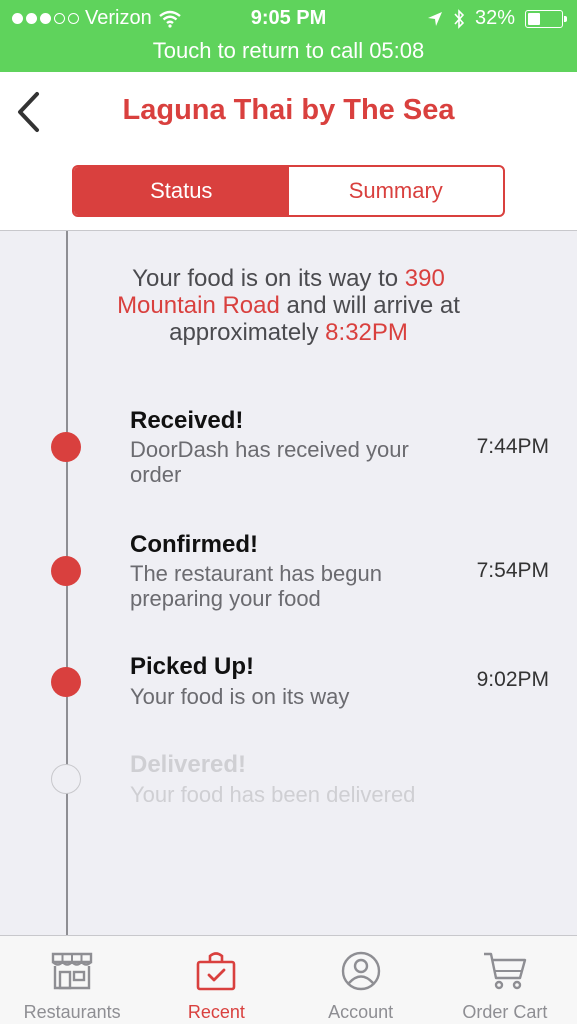 The image size is (577, 1024). I want to click on summary-text-1: Your food is on its way to, so click(268, 278).